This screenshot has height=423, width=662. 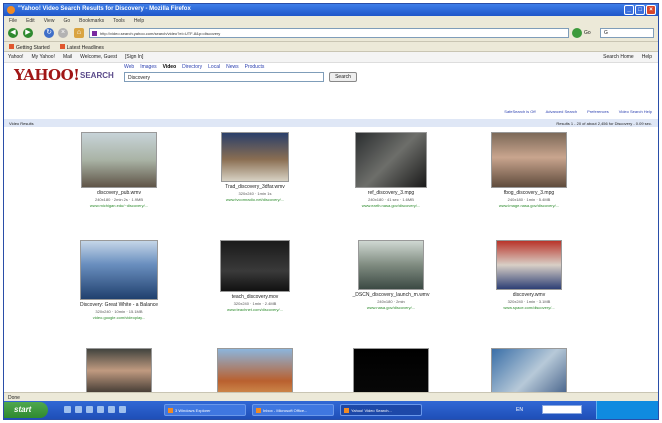 I want to click on taskbar-item-explorer: 3 Windows Explorer, so click(x=205, y=410).